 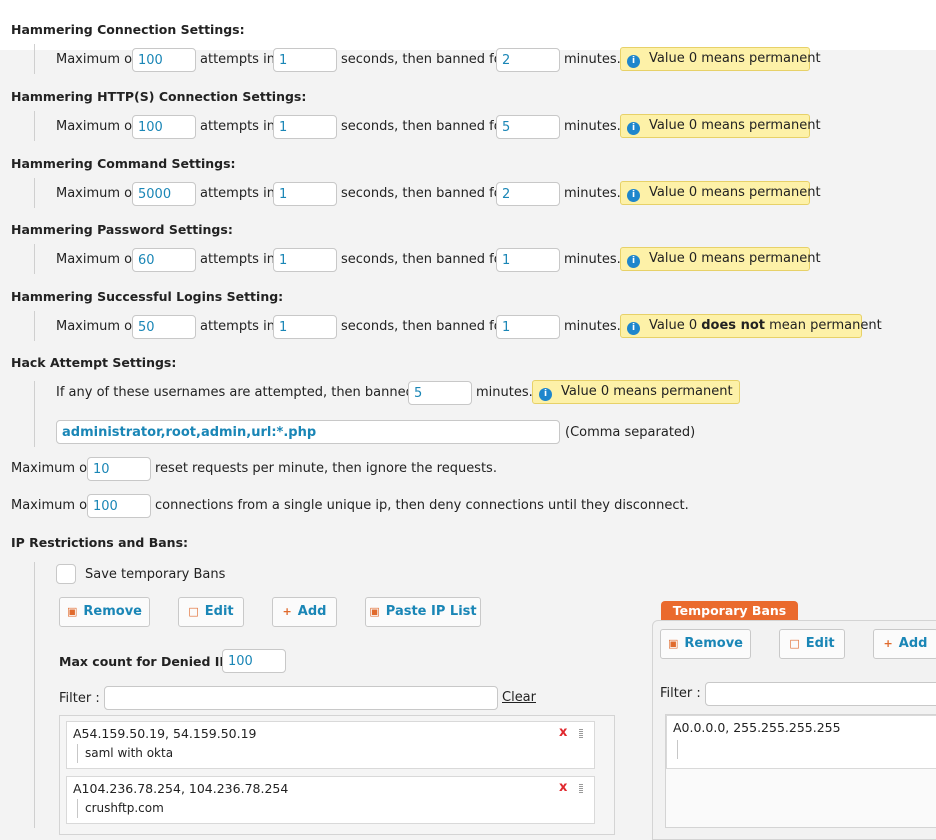 What do you see at coordinates (51, 505) in the screenshot?
I see `conn-prefix: Maximum of` at bounding box center [51, 505].